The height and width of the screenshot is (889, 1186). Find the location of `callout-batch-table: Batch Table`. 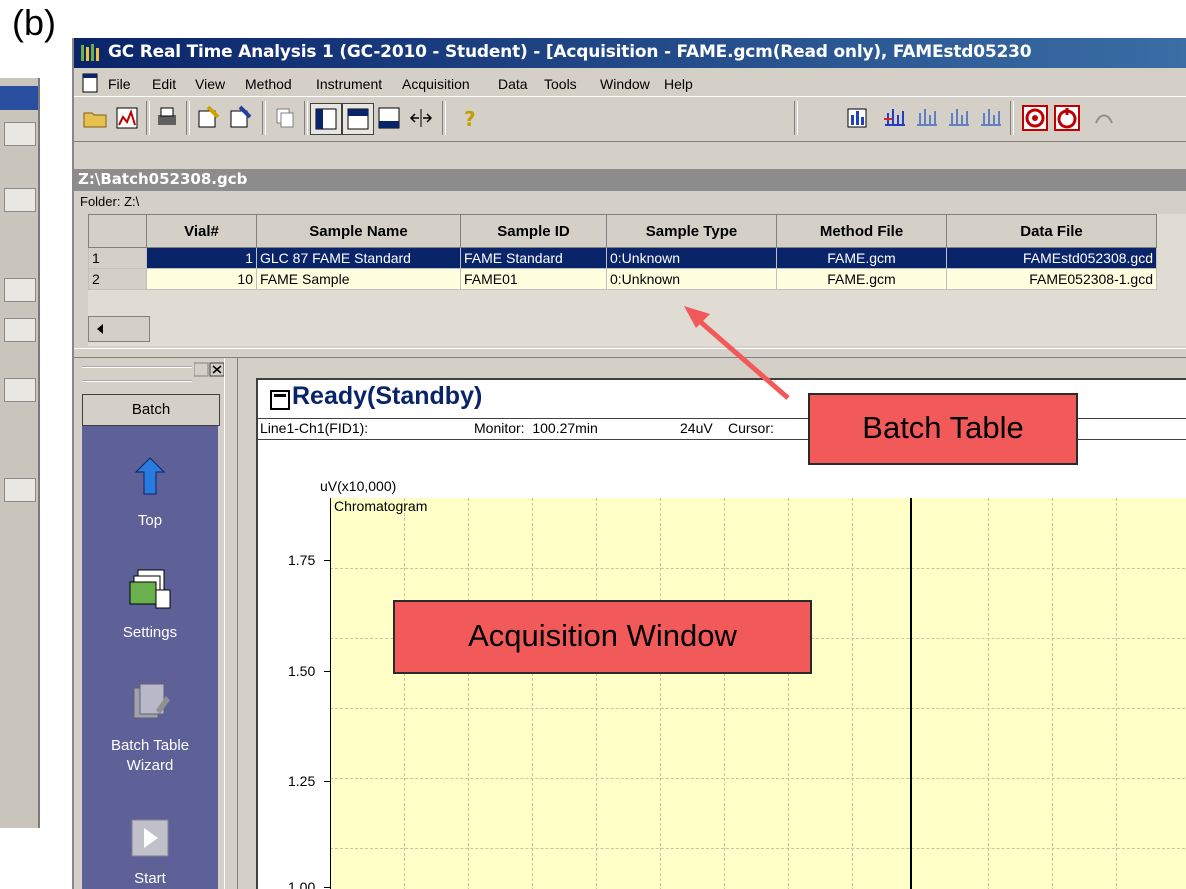

callout-batch-table: Batch Table is located at coordinates (943, 429).